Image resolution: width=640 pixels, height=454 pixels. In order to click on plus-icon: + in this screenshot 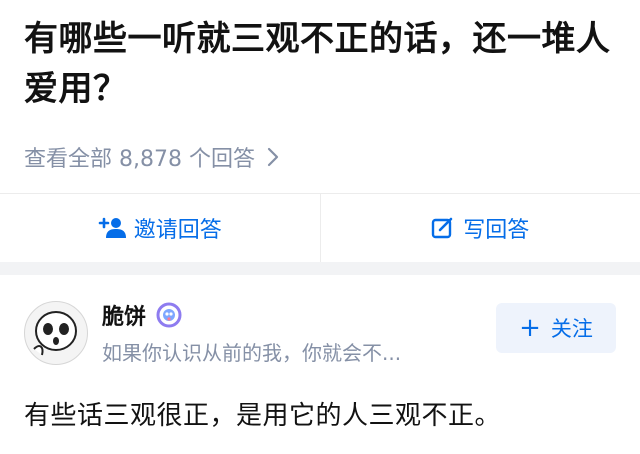, I will do `click(530, 328)`.